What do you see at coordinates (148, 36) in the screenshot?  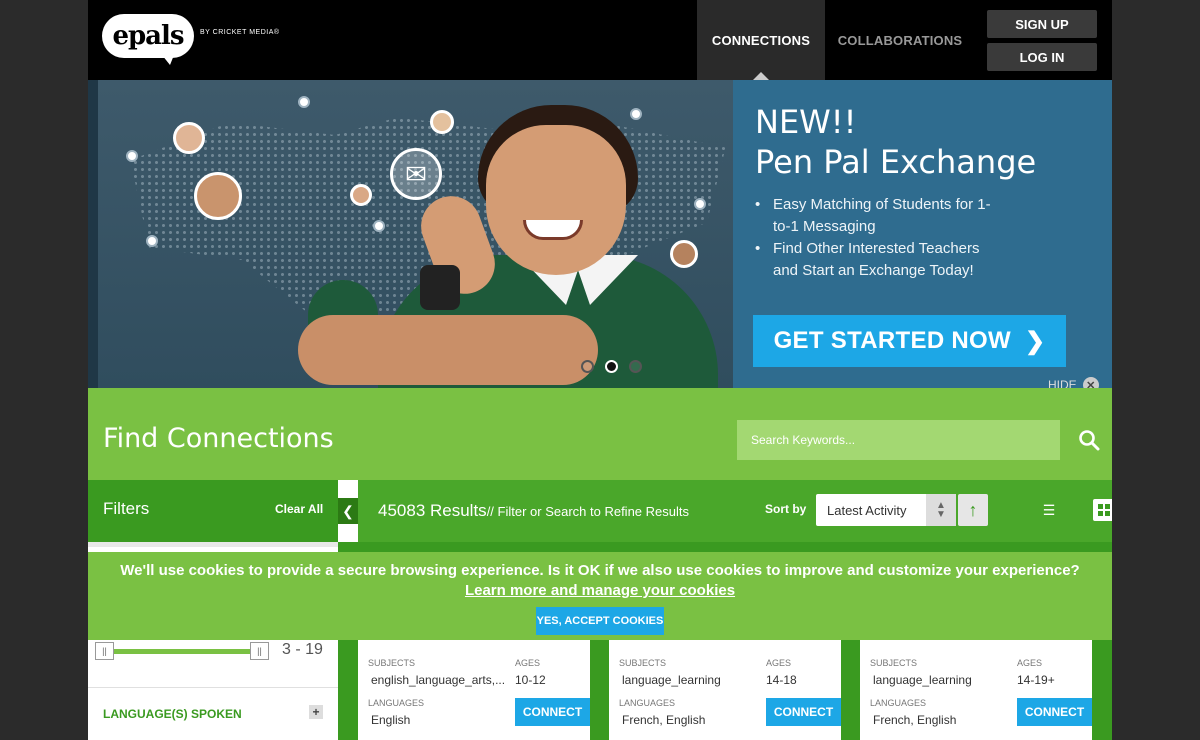 I see `logo-text: epals` at bounding box center [148, 36].